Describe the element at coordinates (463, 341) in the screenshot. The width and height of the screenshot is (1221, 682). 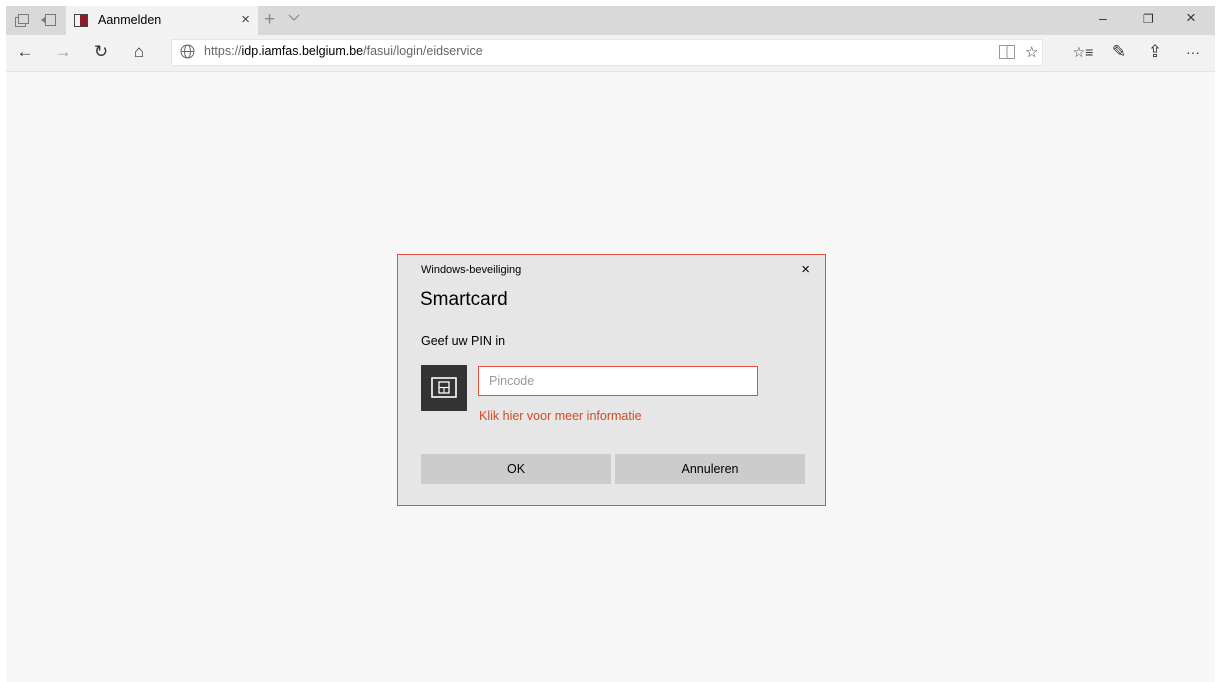
I see `pin-prompt: Geef uw PIN in` at that location.